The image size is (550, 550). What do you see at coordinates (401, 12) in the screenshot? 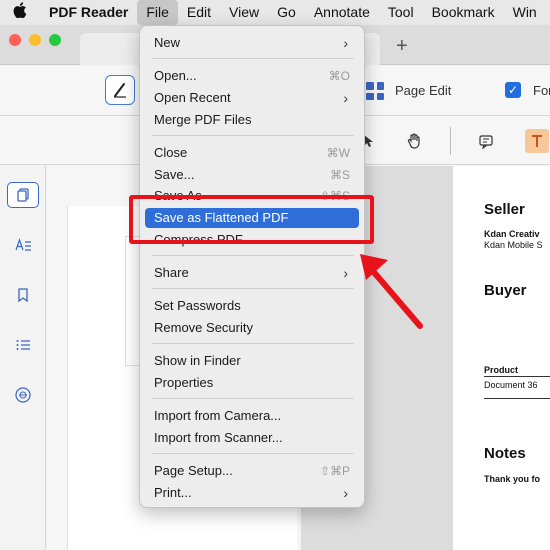
I see `menu-tool: Tool` at bounding box center [401, 12].